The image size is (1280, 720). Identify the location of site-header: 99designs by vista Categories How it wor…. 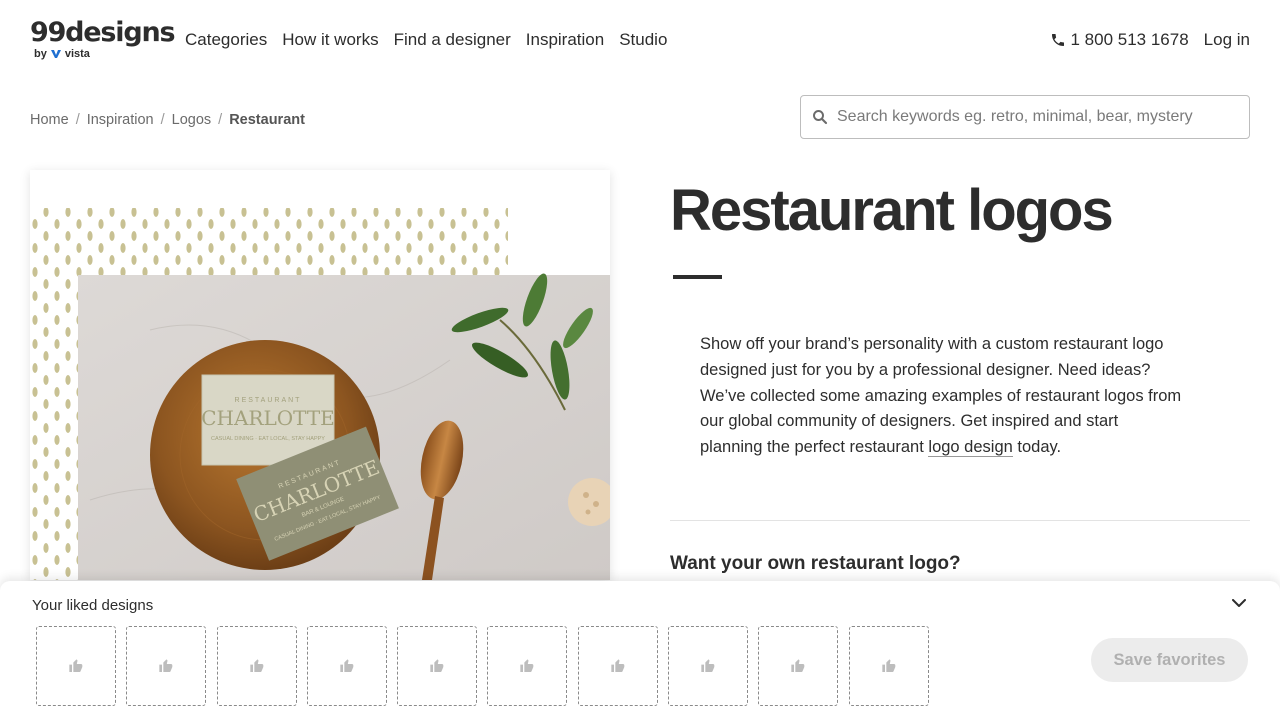
(640, 40).